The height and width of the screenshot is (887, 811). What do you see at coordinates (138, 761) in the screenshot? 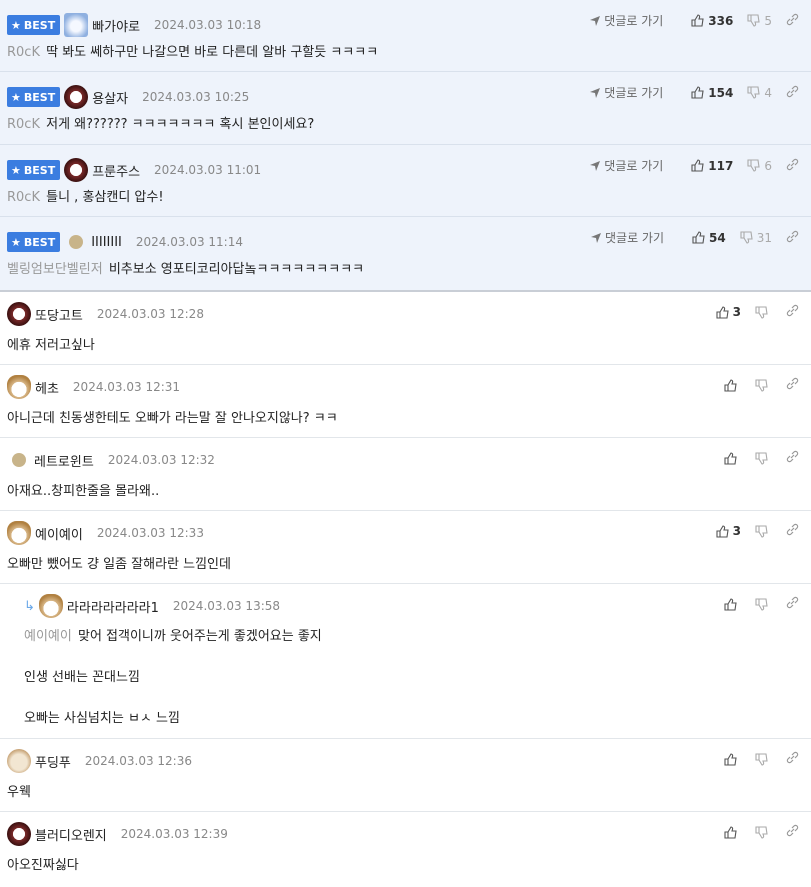
I see `comment-date: 2024.03.03 12:36` at bounding box center [138, 761].